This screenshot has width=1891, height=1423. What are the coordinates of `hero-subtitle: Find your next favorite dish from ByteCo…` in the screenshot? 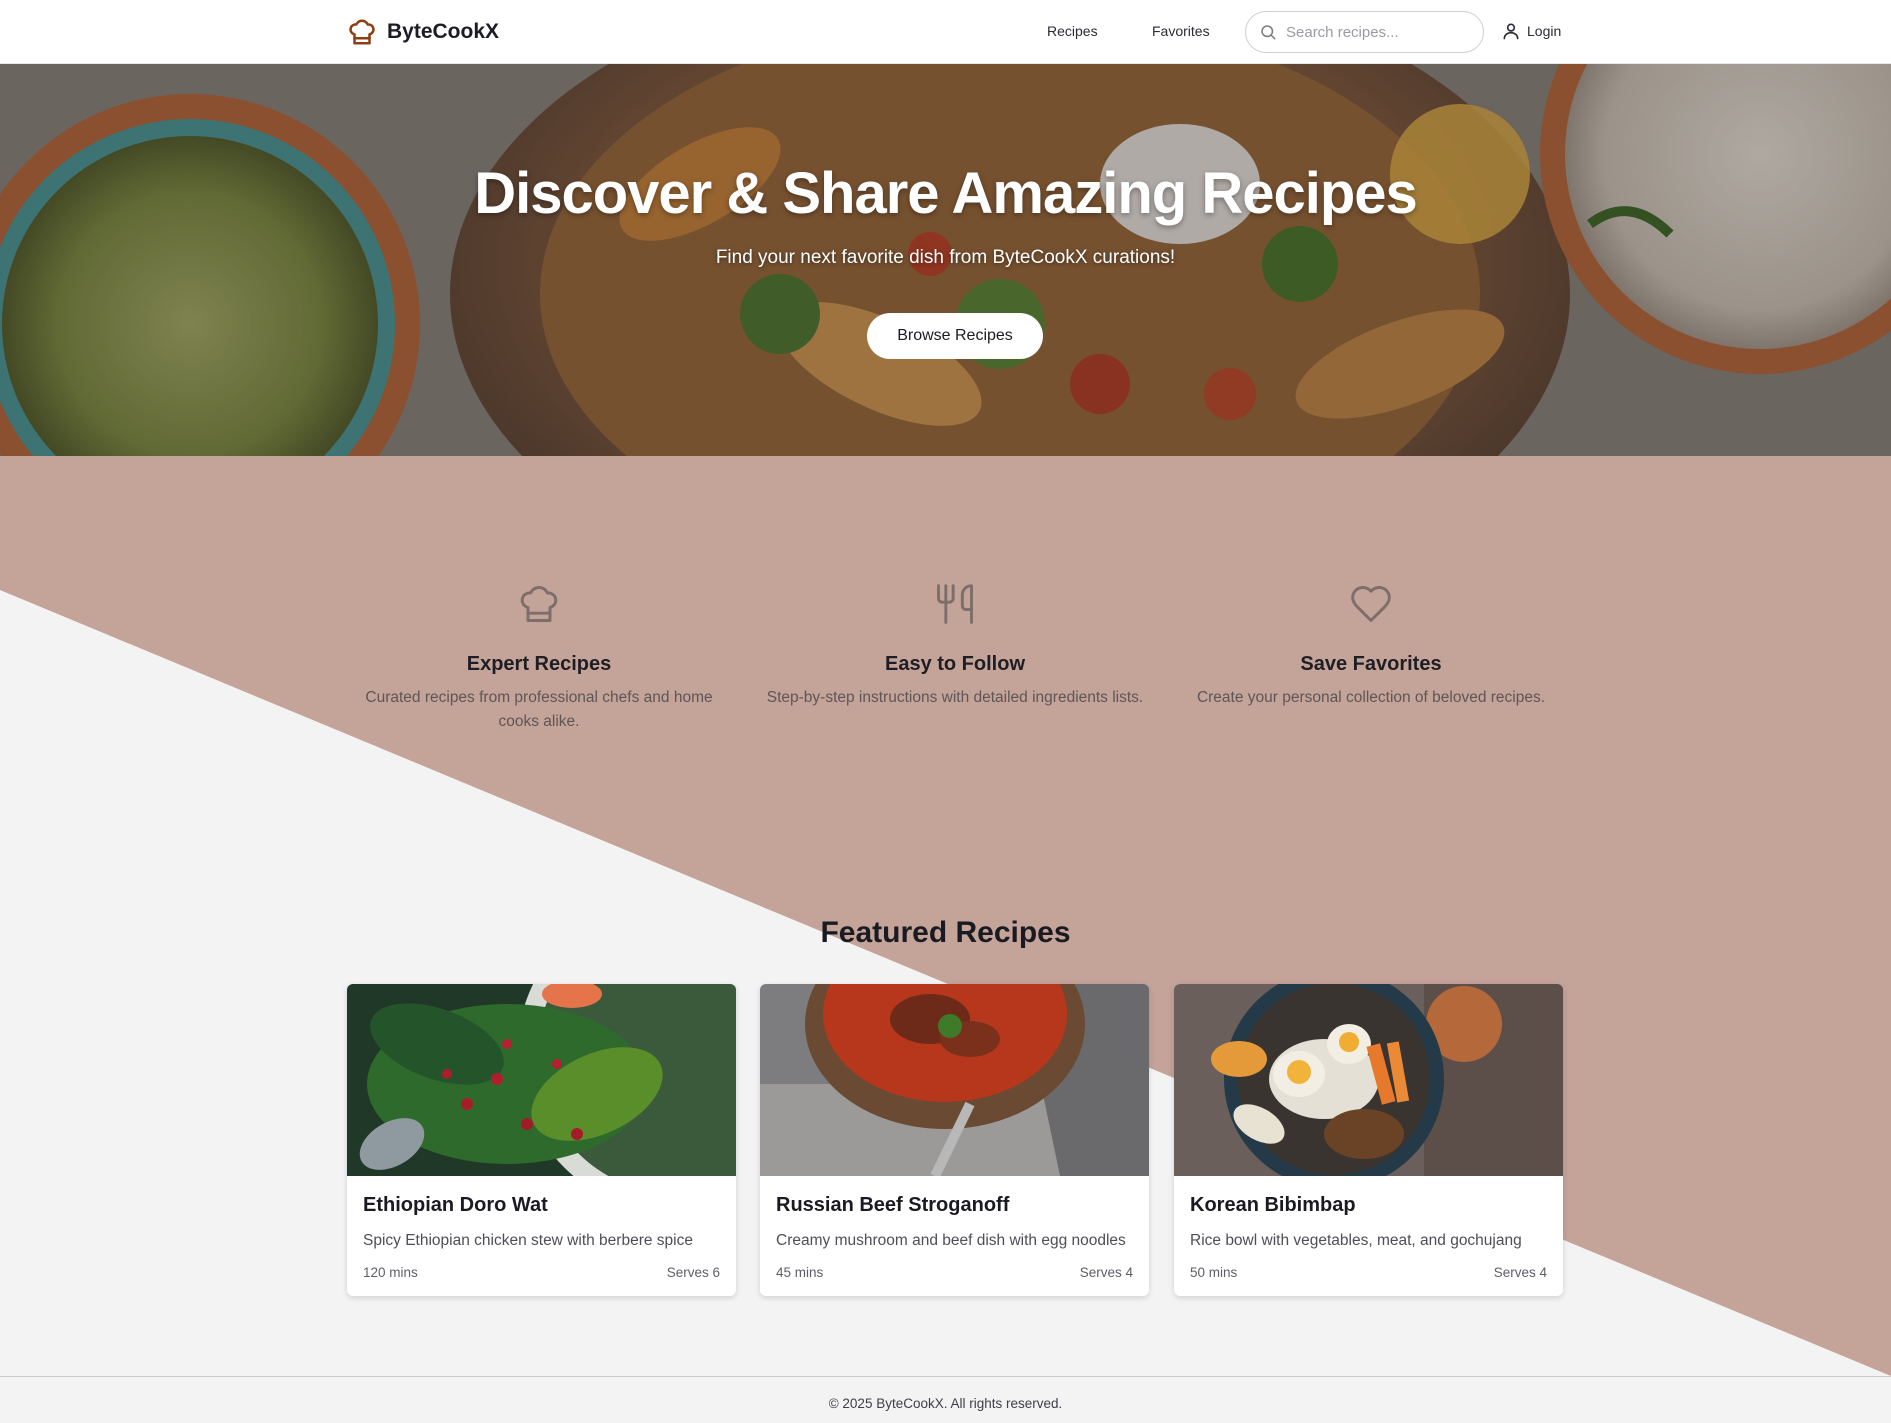 It's located at (945, 257).